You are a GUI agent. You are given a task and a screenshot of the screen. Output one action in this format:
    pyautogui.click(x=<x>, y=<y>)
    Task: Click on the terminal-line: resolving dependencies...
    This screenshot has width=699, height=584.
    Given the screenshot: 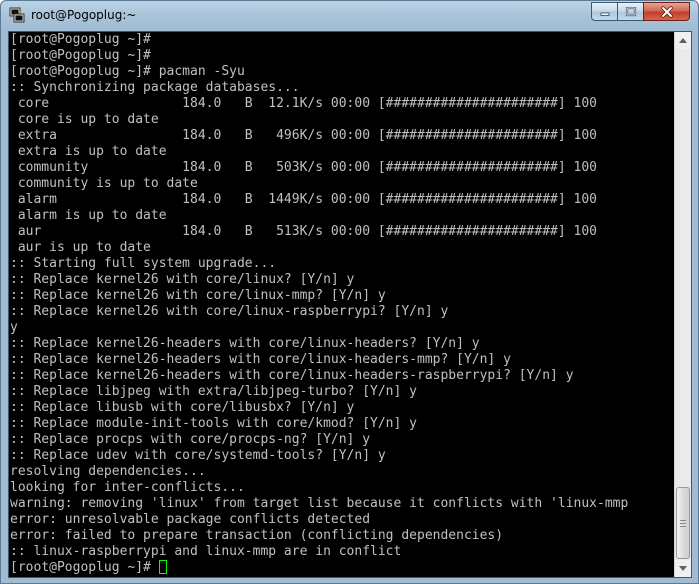 What is the action you would take?
    pyautogui.click(x=108, y=471)
    